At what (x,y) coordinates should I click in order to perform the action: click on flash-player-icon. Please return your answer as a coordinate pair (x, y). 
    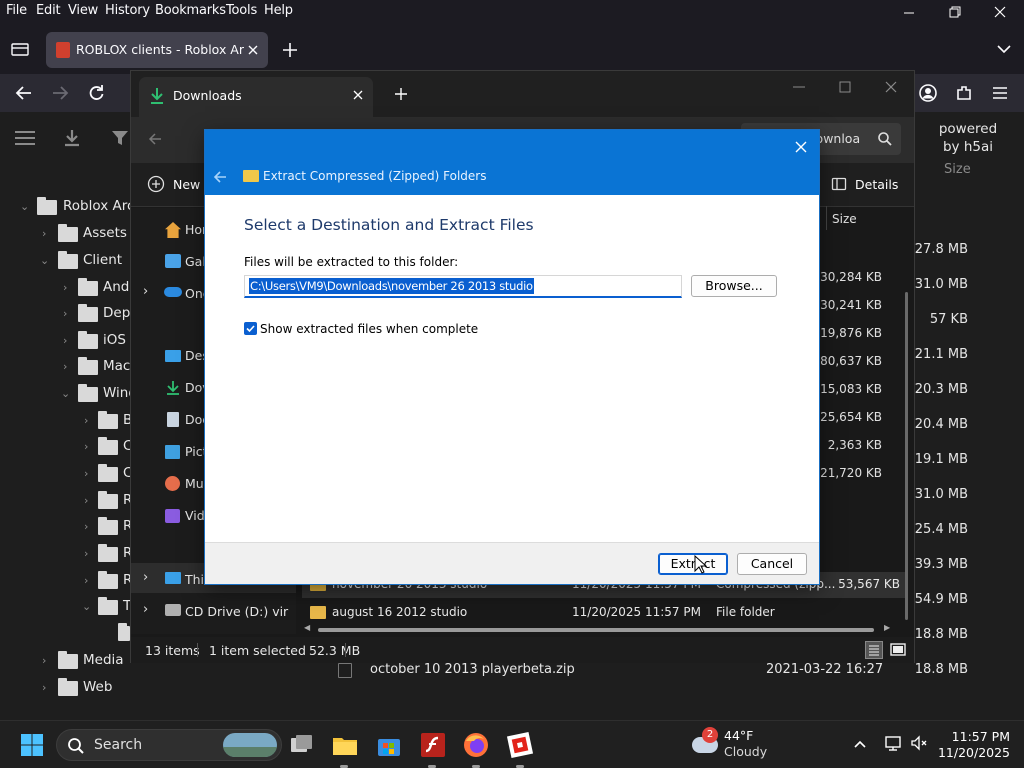
    Looking at the image, I should click on (433, 745).